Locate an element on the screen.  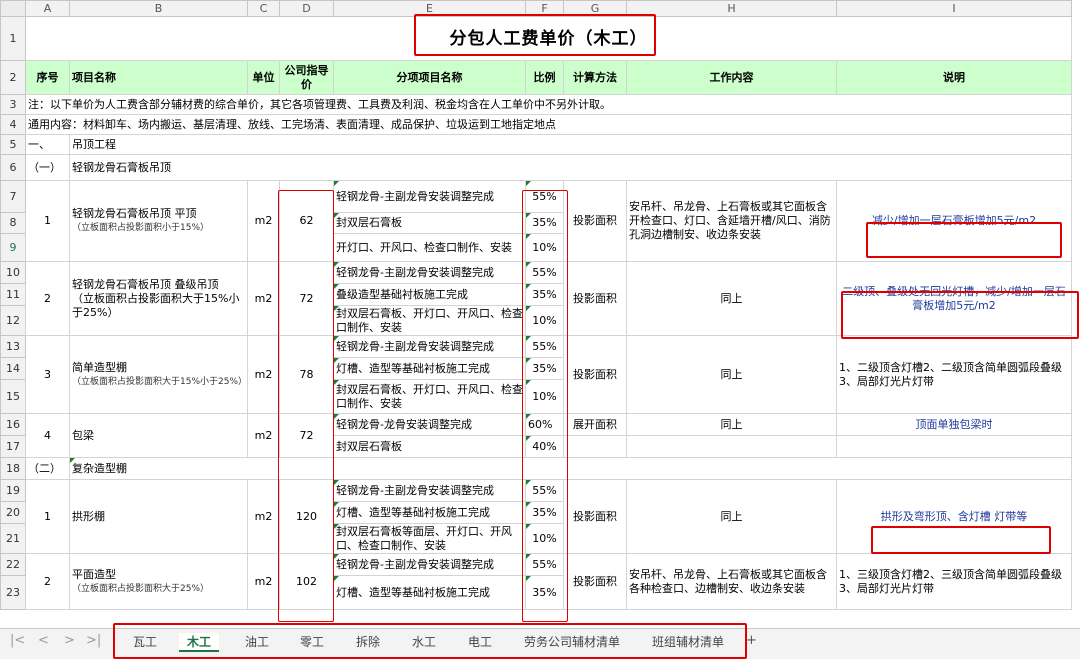
row-header: 3 is located at coordinates (13, 104).